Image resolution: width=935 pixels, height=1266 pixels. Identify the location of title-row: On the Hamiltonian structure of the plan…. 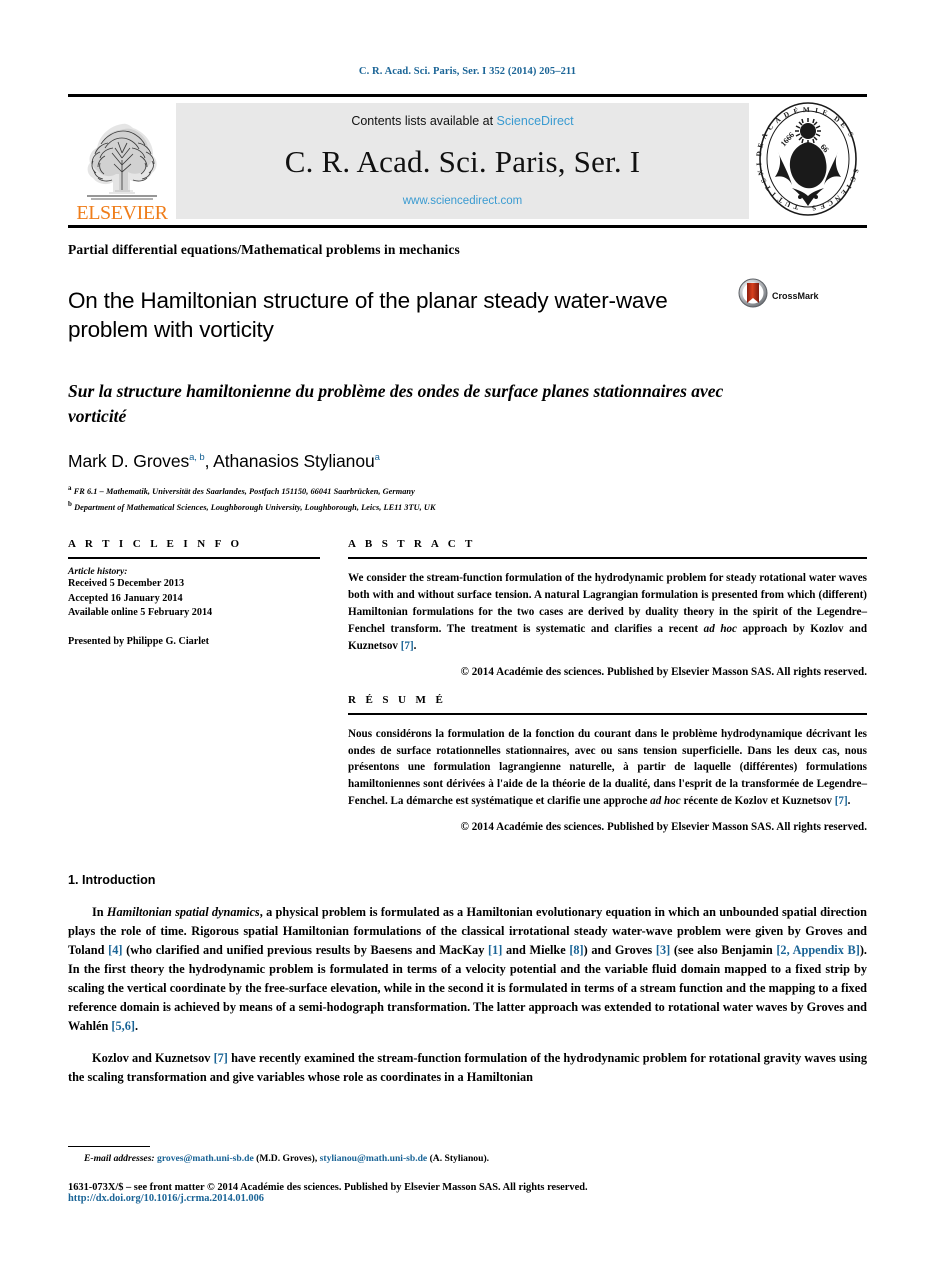
(467, 315).